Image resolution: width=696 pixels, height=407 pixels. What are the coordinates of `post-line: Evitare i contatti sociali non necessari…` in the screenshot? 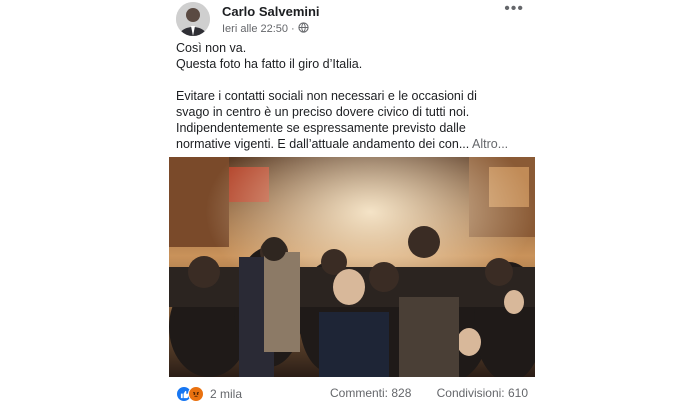 It's located at (326, 96).